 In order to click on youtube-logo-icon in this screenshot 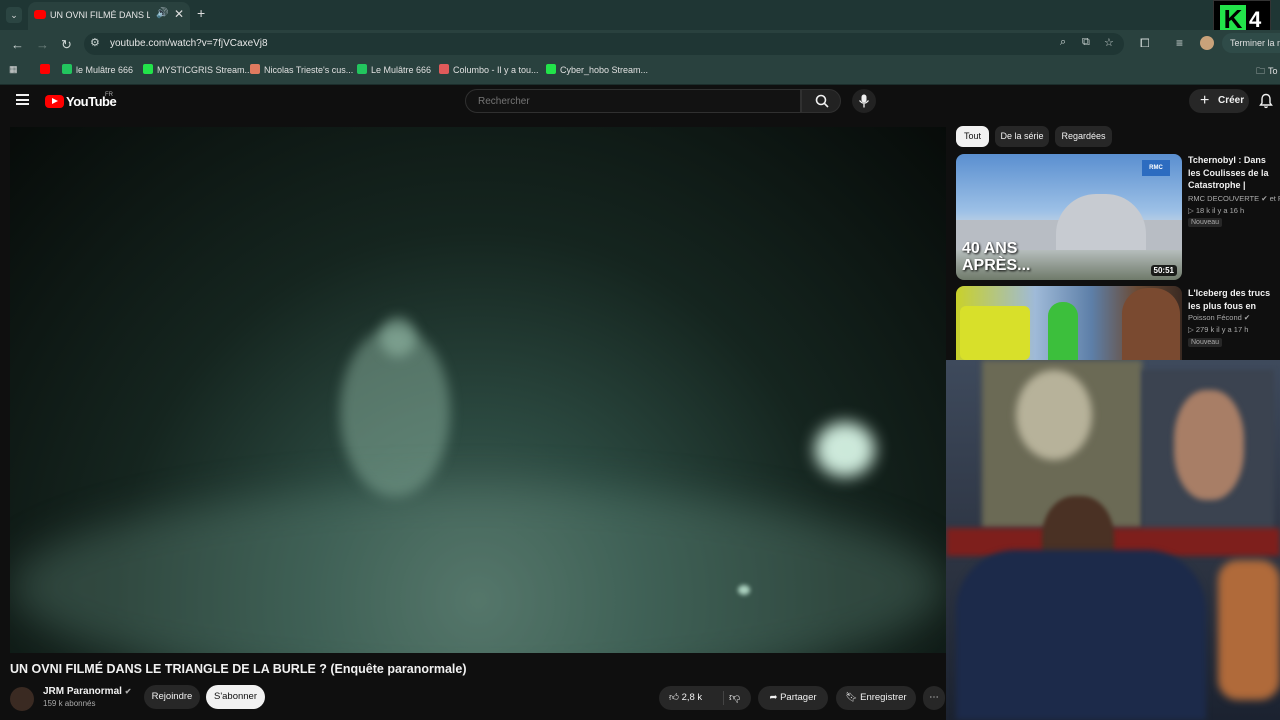, I will do `click(54, 101)`.